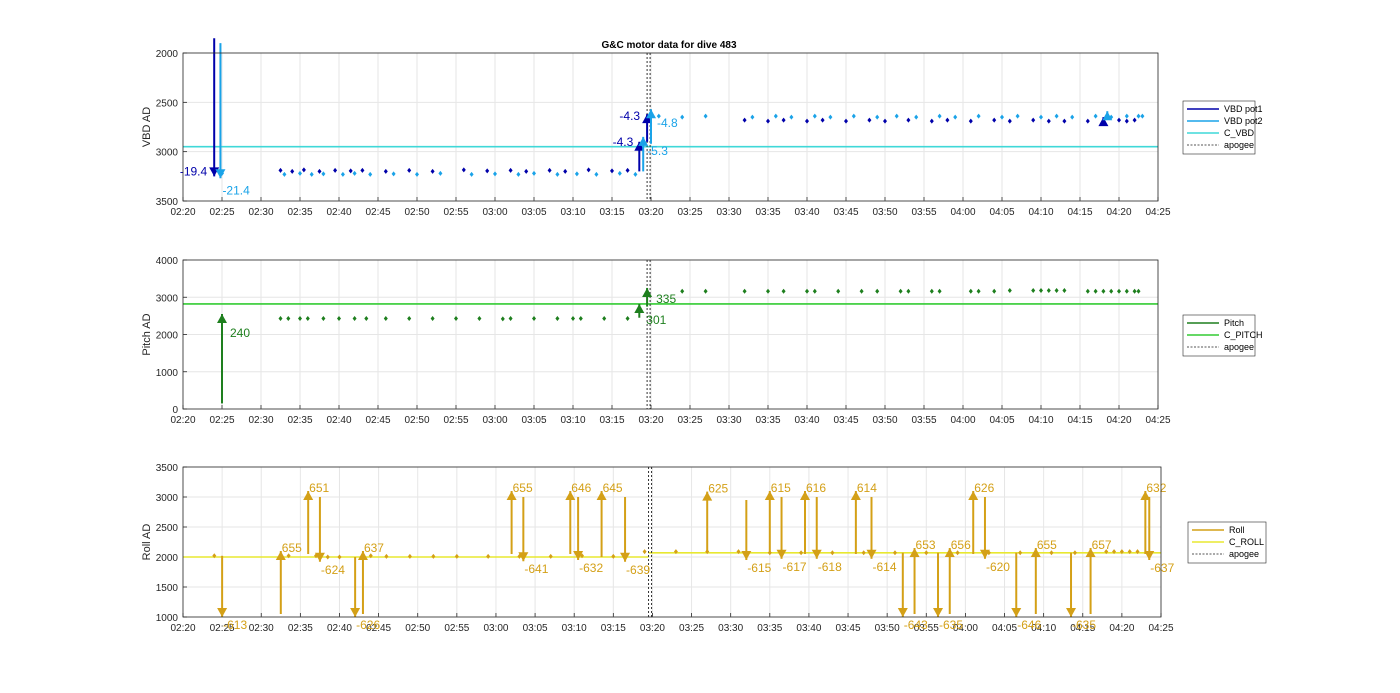  What do you see at coordinates (167, 468) in the screenshot?
I see `y-tick-label: 3500` at bounding box center [167, 468].